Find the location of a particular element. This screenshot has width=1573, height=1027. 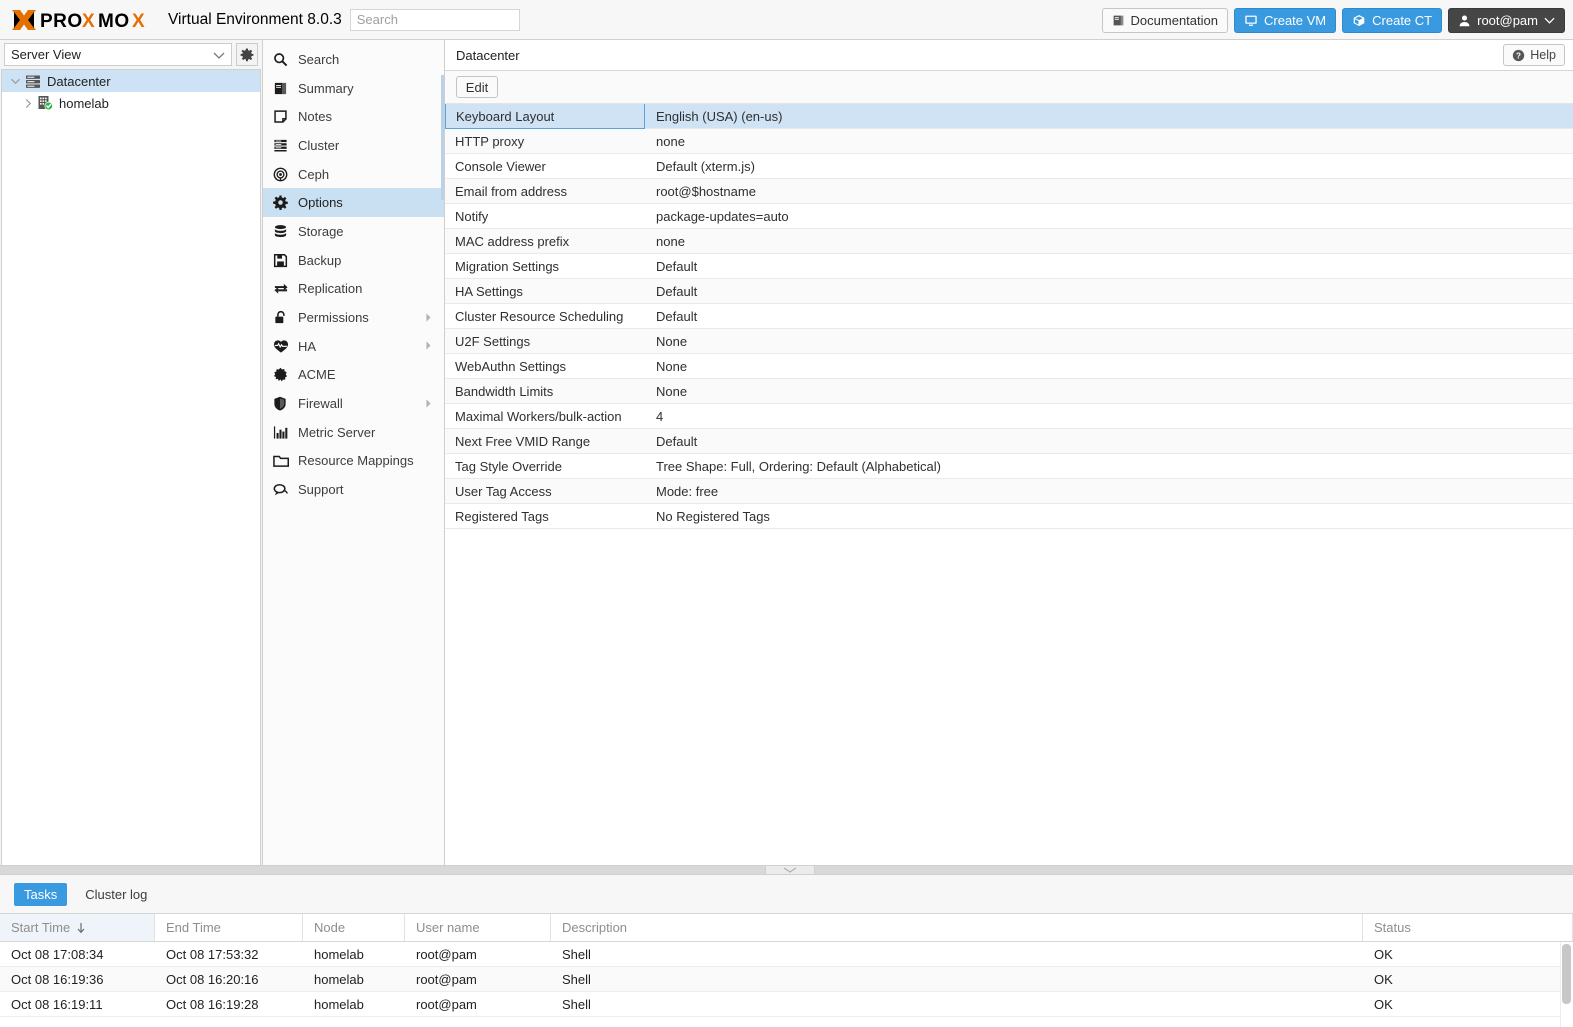

user-icon is located at coordinates (1464, 20).